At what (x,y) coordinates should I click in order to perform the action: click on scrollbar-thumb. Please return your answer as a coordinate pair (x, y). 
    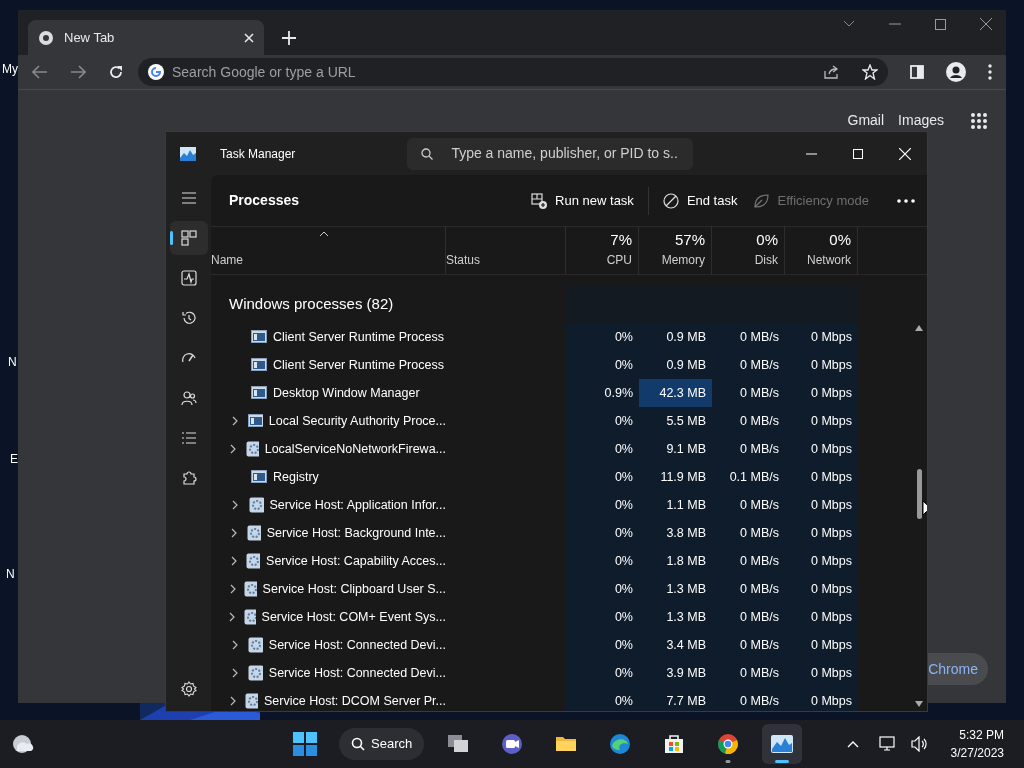
    Looking at the image, I should click on (919, 494).